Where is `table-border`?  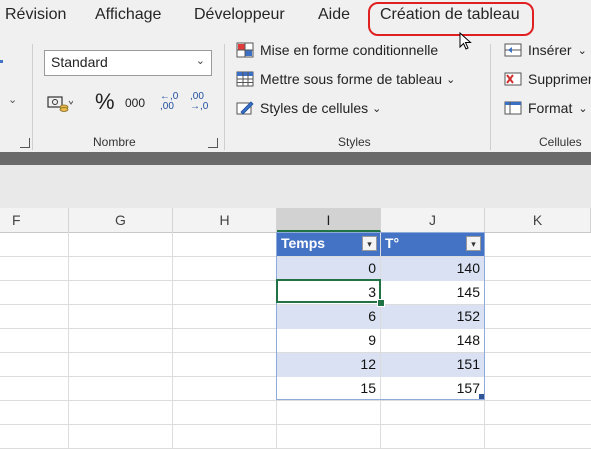 table-border is located at coordinates (380, 316).